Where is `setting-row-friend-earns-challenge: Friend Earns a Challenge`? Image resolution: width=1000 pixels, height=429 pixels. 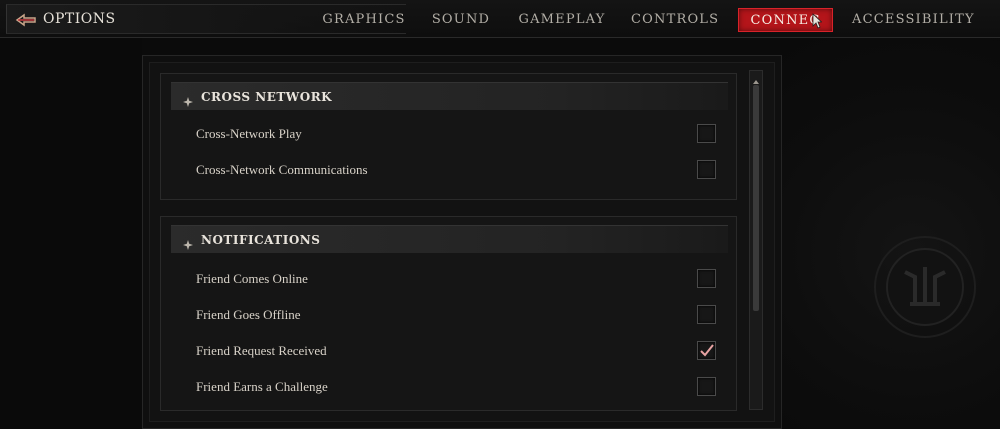
setting-row-friend-earns-challenge: Friend Earns a Challenge is located at coordinates (448, 387).